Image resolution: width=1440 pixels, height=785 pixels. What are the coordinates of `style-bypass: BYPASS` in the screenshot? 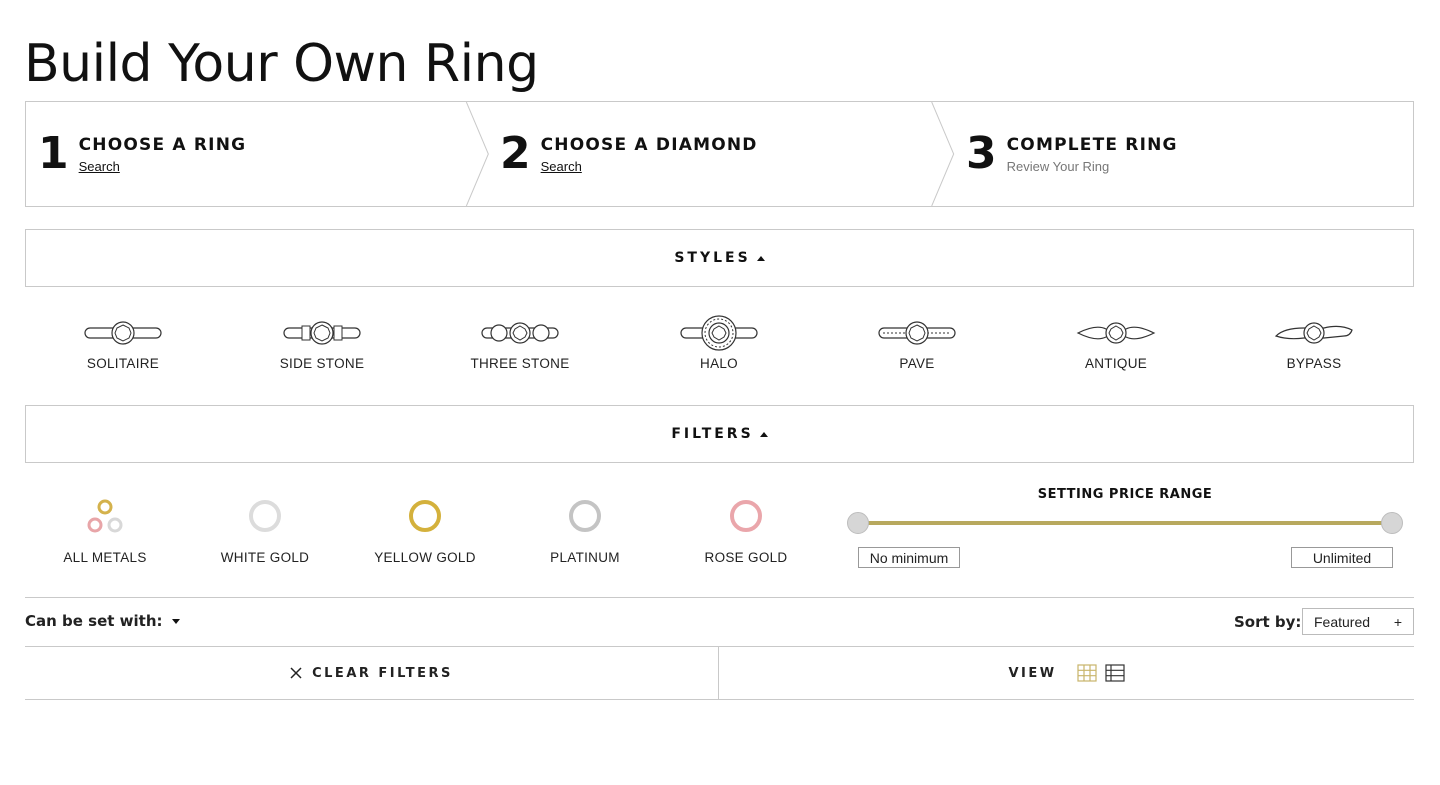 It's located at (1314, 341).